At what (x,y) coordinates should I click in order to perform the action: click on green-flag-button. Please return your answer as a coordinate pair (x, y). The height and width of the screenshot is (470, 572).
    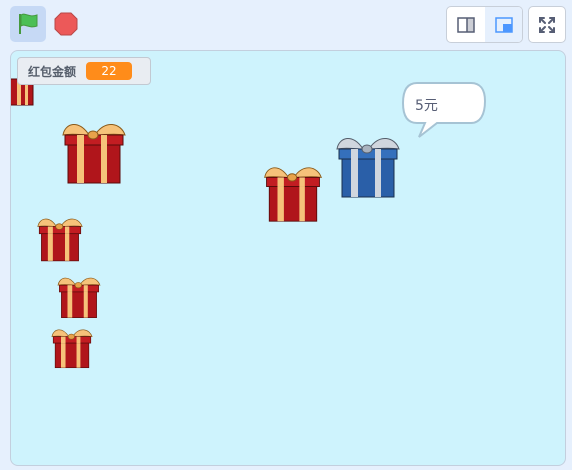
    Looking at the image, I should click on (28, 24).